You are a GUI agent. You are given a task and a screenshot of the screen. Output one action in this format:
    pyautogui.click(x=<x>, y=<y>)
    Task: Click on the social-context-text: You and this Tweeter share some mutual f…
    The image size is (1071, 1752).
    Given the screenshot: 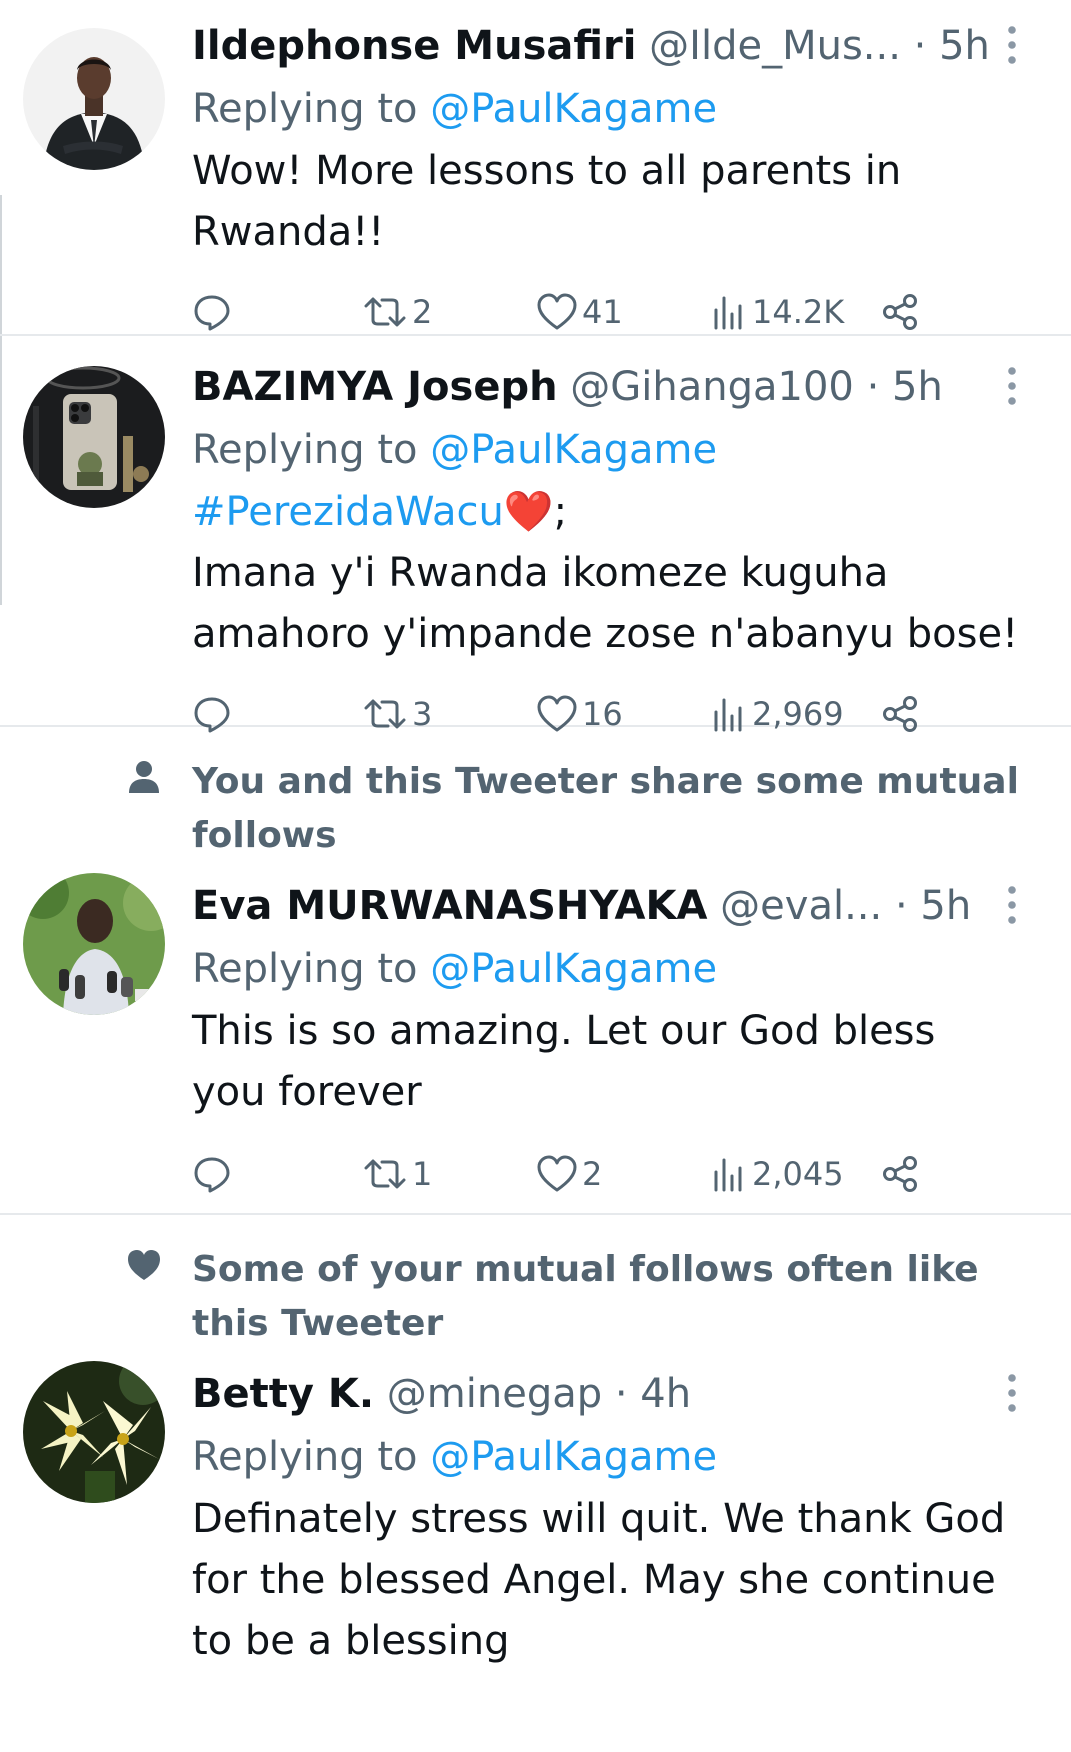 What is the action you would take?
    pyautogui.click(x=605, y=808)
    